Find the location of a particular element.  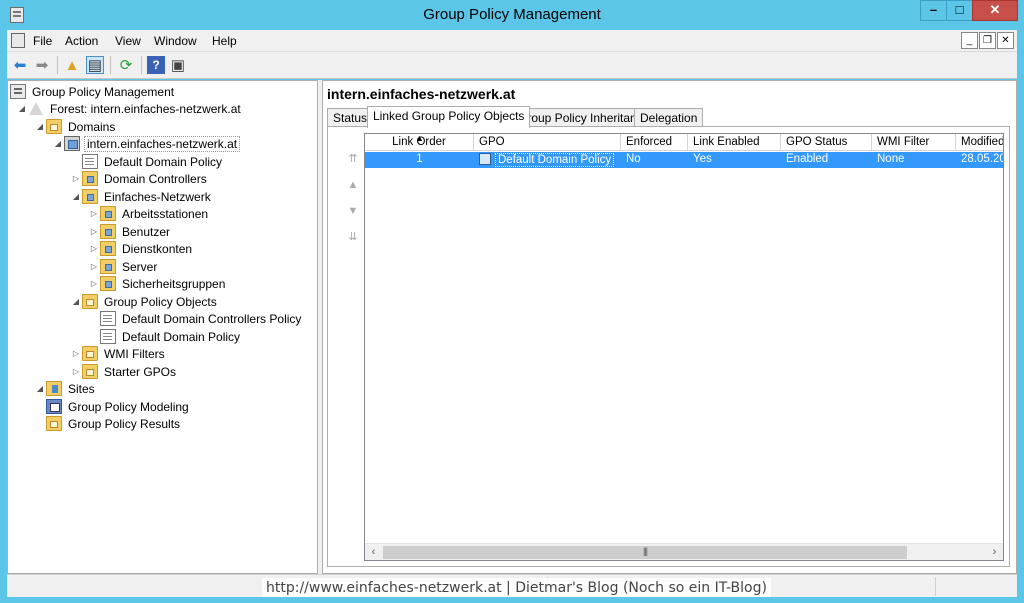

tree-item-results: Group Policy Results is located at coordinates (114, 423).